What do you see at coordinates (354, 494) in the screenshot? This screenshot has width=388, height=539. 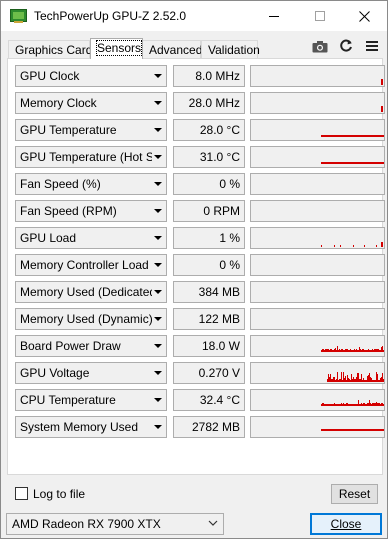 I see `reset-button: Reset` at bounding box center [354, 494].